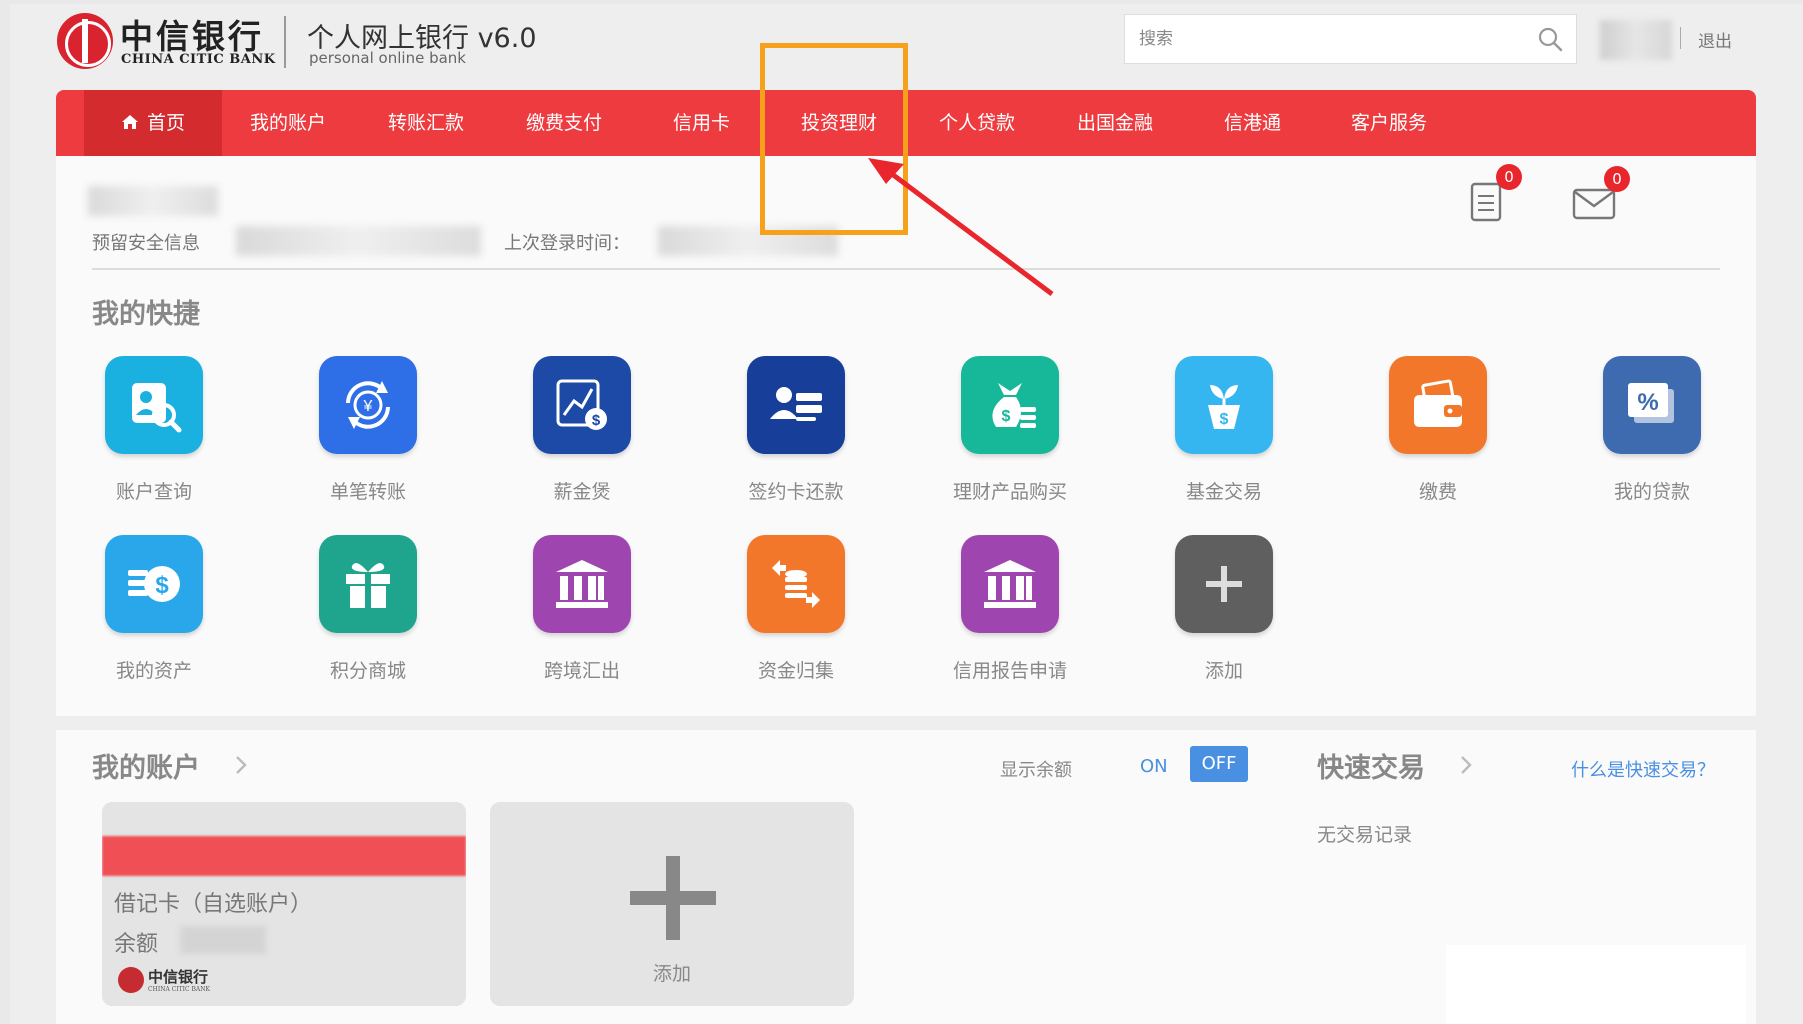 The image size is (1803, 1024). What do you see at coordinates (564, 123) in the screenshot?
I see `nav-item-payment: 缴费支付` at bounding box center [564, 123].